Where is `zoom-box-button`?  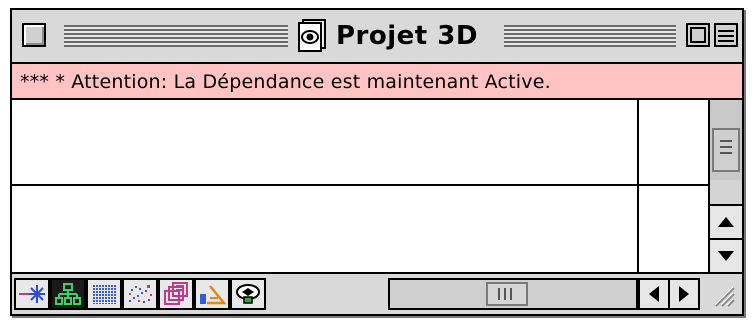
zoom-box-button is located at coordinates (698, 35).